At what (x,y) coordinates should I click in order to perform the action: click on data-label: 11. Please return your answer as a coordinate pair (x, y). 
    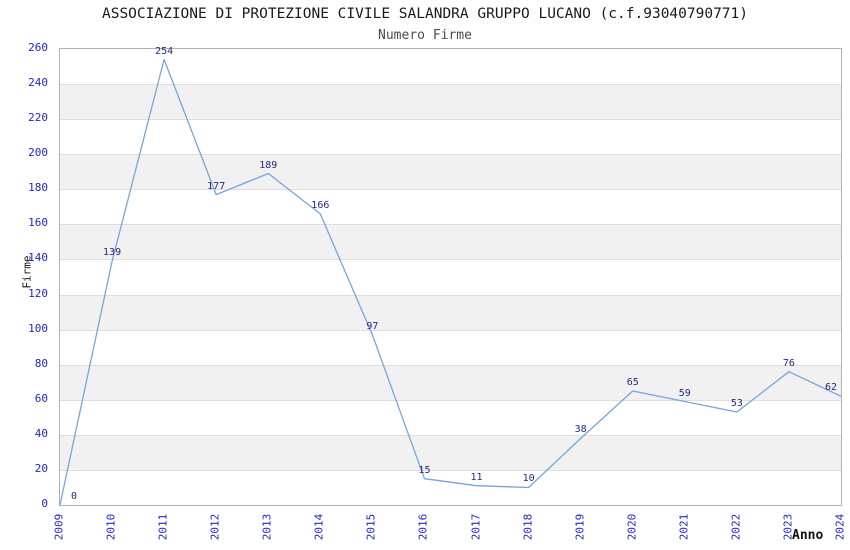
    Looking at the image, I should click on (476, 477).